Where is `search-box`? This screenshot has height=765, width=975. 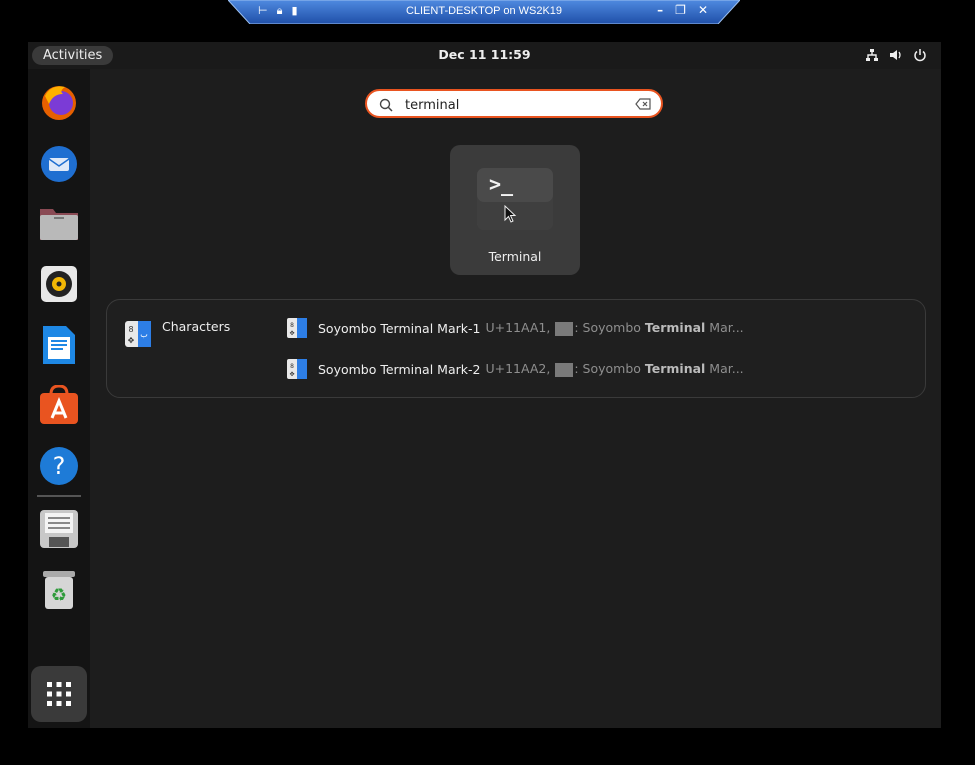
search-box is located at coordinates (514, 103).